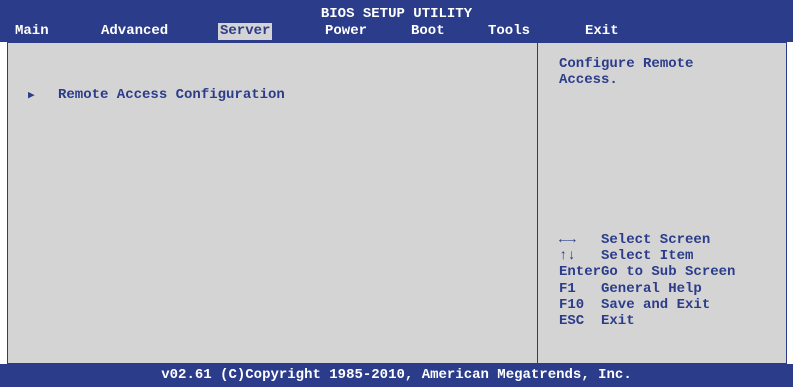 This screenshot has height=387, width=793. I want to click on key-description: Select Item, so click(647, 256).